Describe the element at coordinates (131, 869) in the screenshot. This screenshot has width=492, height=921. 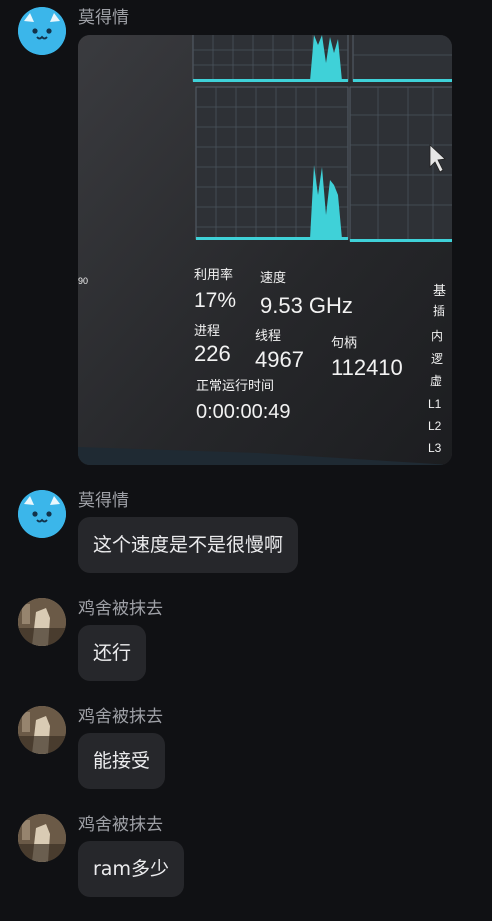
I see `message-bubble: ram多少` at that location.